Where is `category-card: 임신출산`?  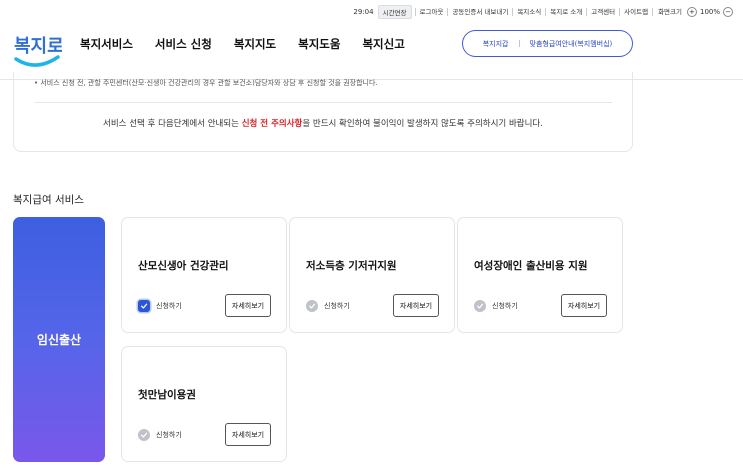 category-card: 임신출산 is located at coordinates (59, 339).